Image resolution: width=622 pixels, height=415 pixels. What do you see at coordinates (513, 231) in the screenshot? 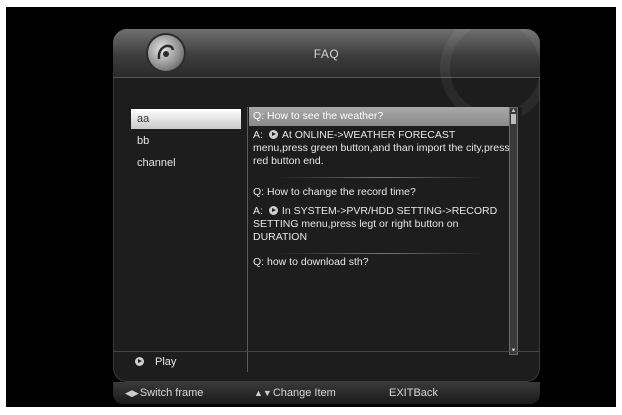
I see `scrollbar: ▲ ▼` at bounding box center [513, 231].